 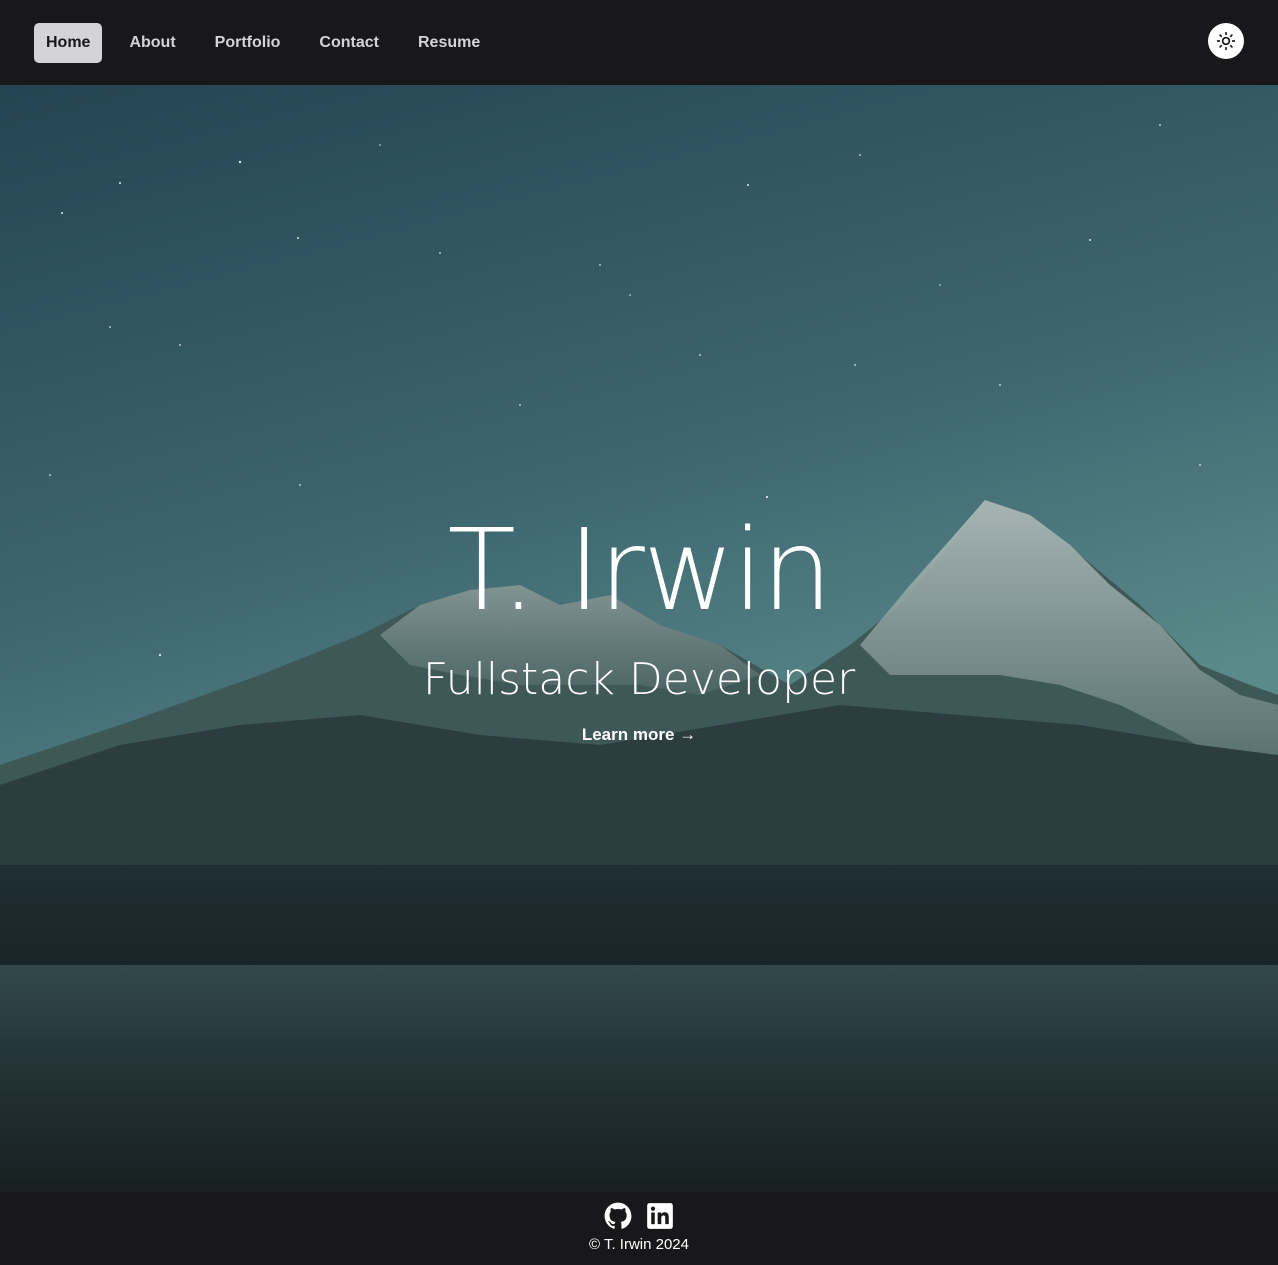 What do you see at coordinates (349, 43) in the screenshot?
I see `nav-contact: Contact` at bounding box center [349, 43].